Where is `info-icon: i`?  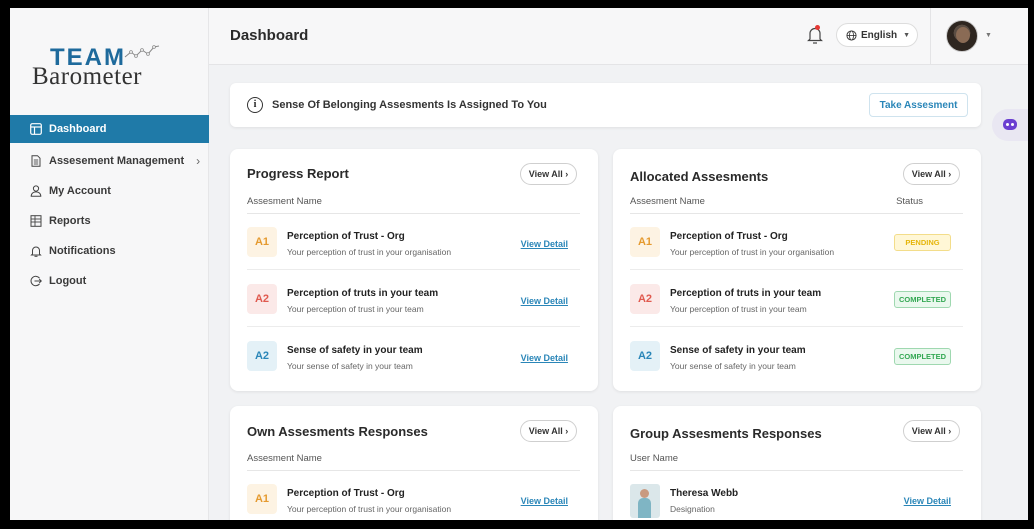 info-icon: i is located at coordinates (255, 105).